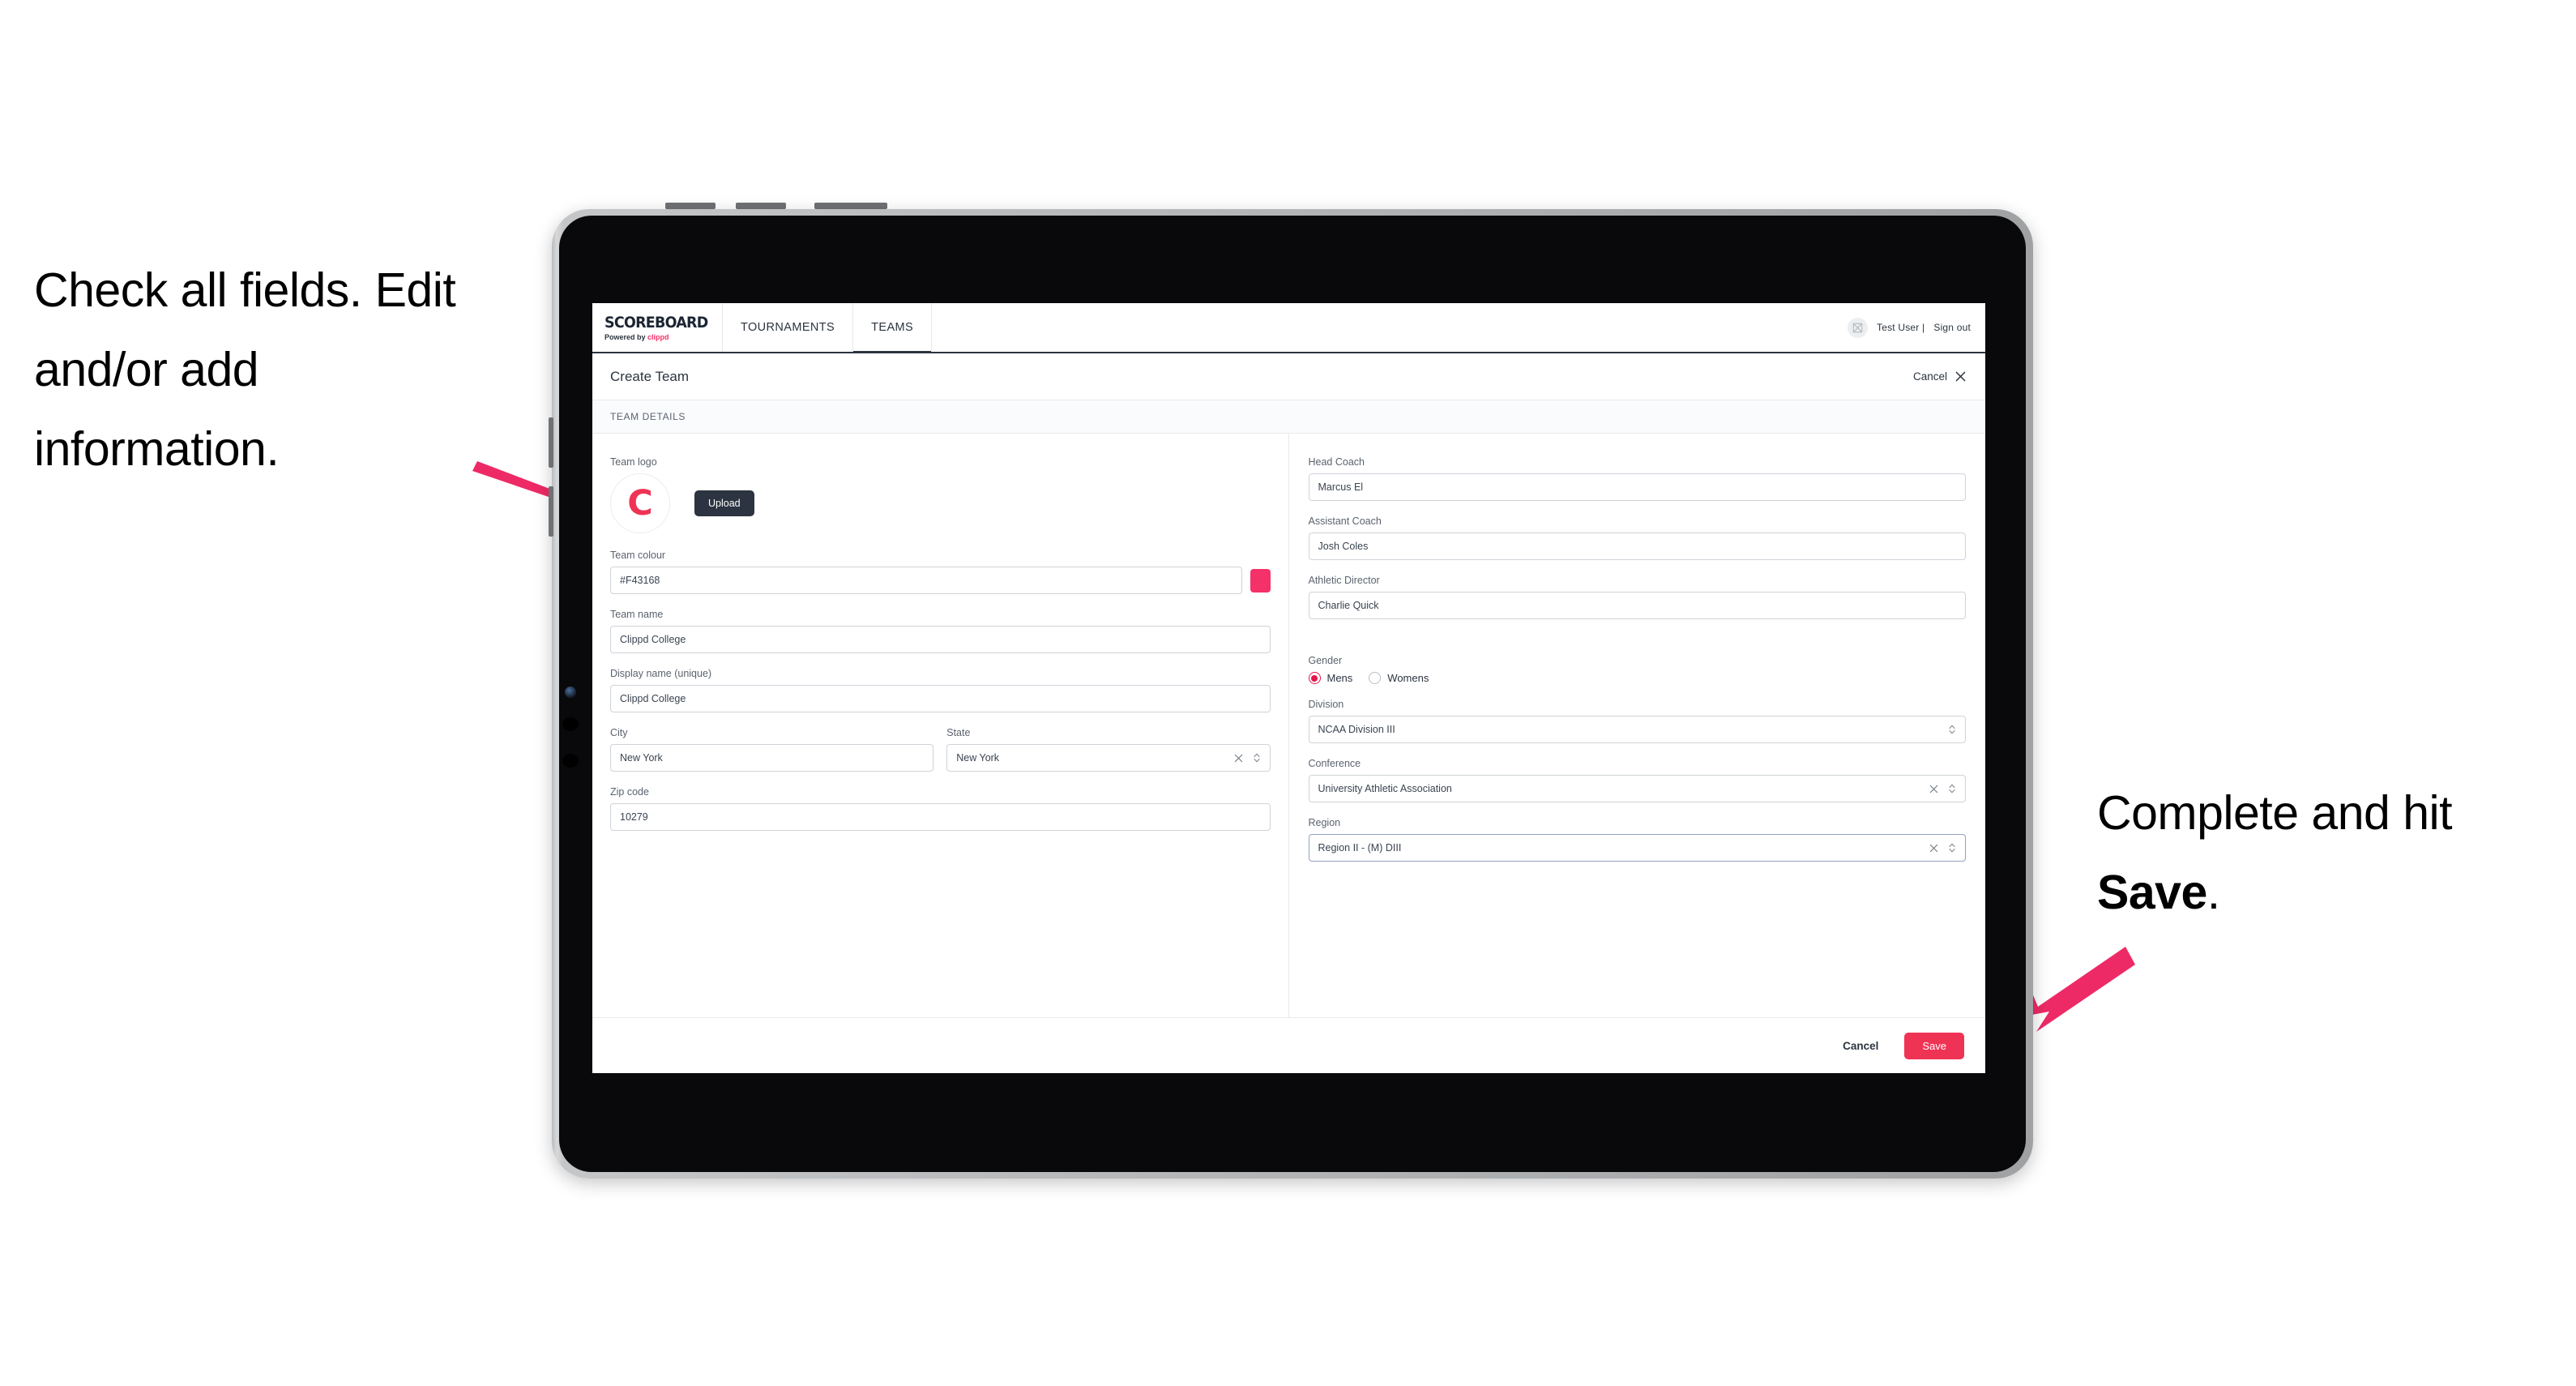  I want to click on tab-teams: TEAMS, so click(892, 328).